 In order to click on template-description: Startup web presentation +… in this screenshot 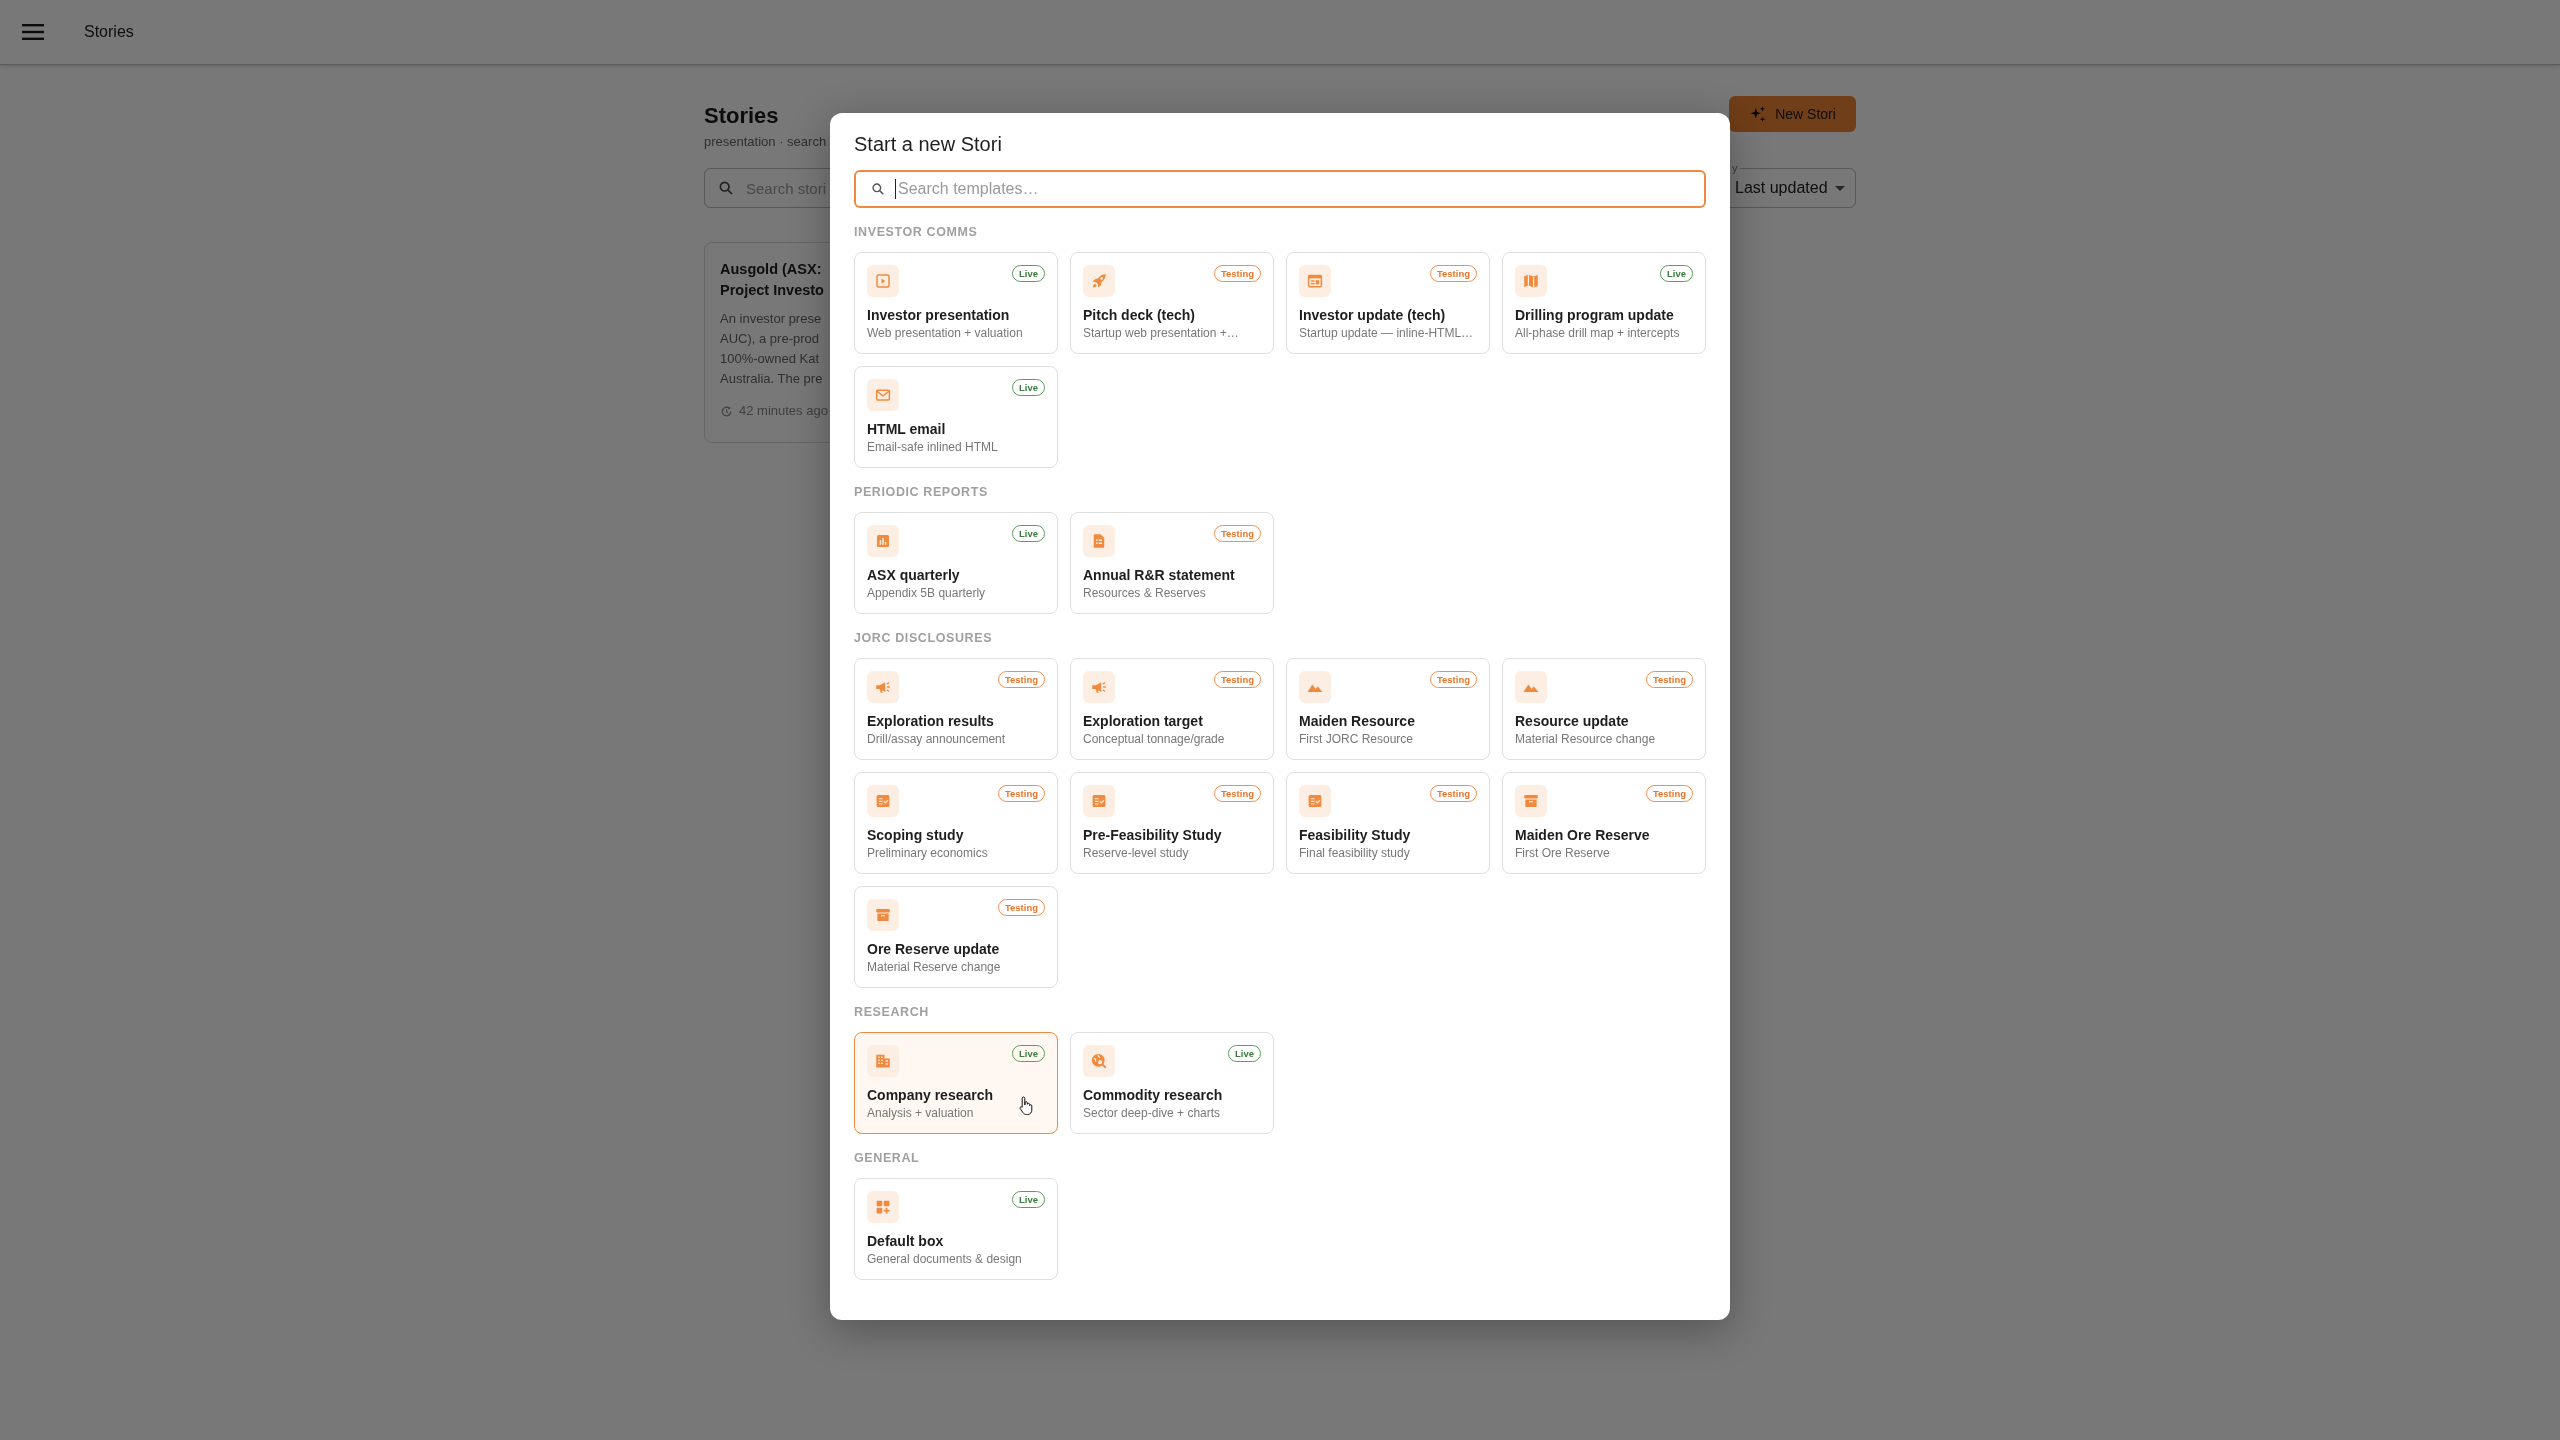, I will do `click(1161, 333)`.